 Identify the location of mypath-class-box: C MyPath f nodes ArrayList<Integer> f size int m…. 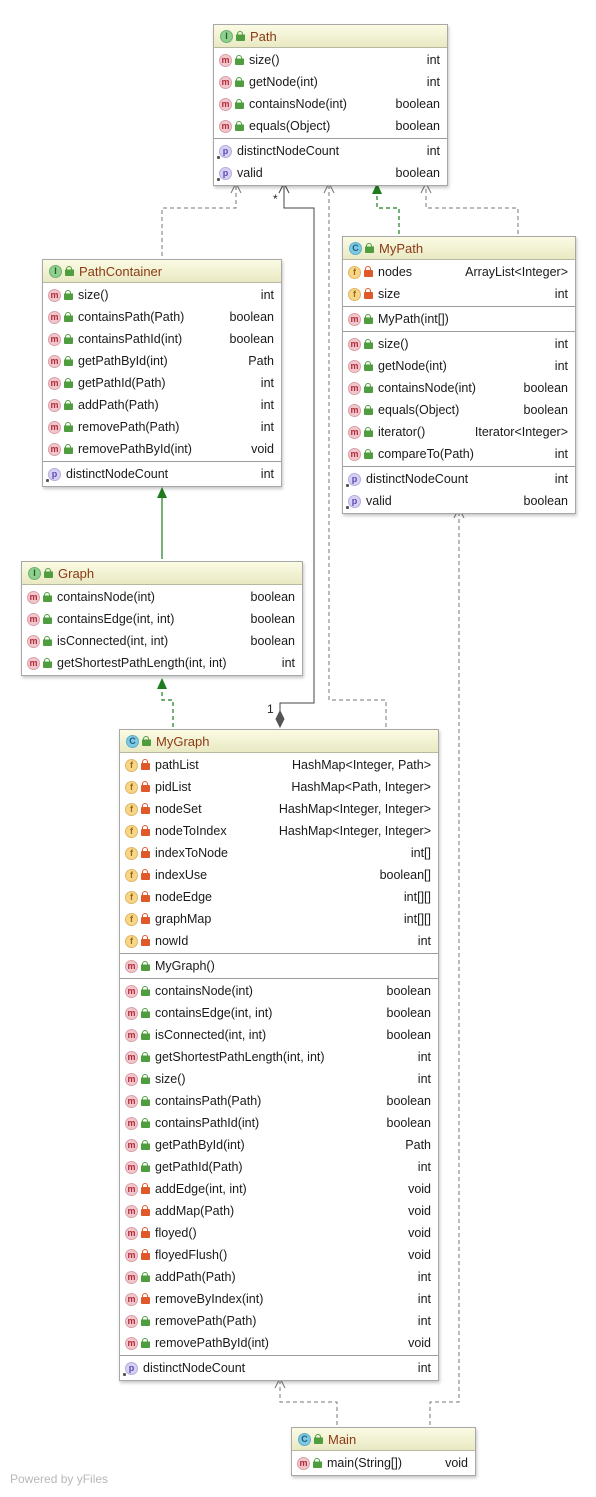
(459, 375).